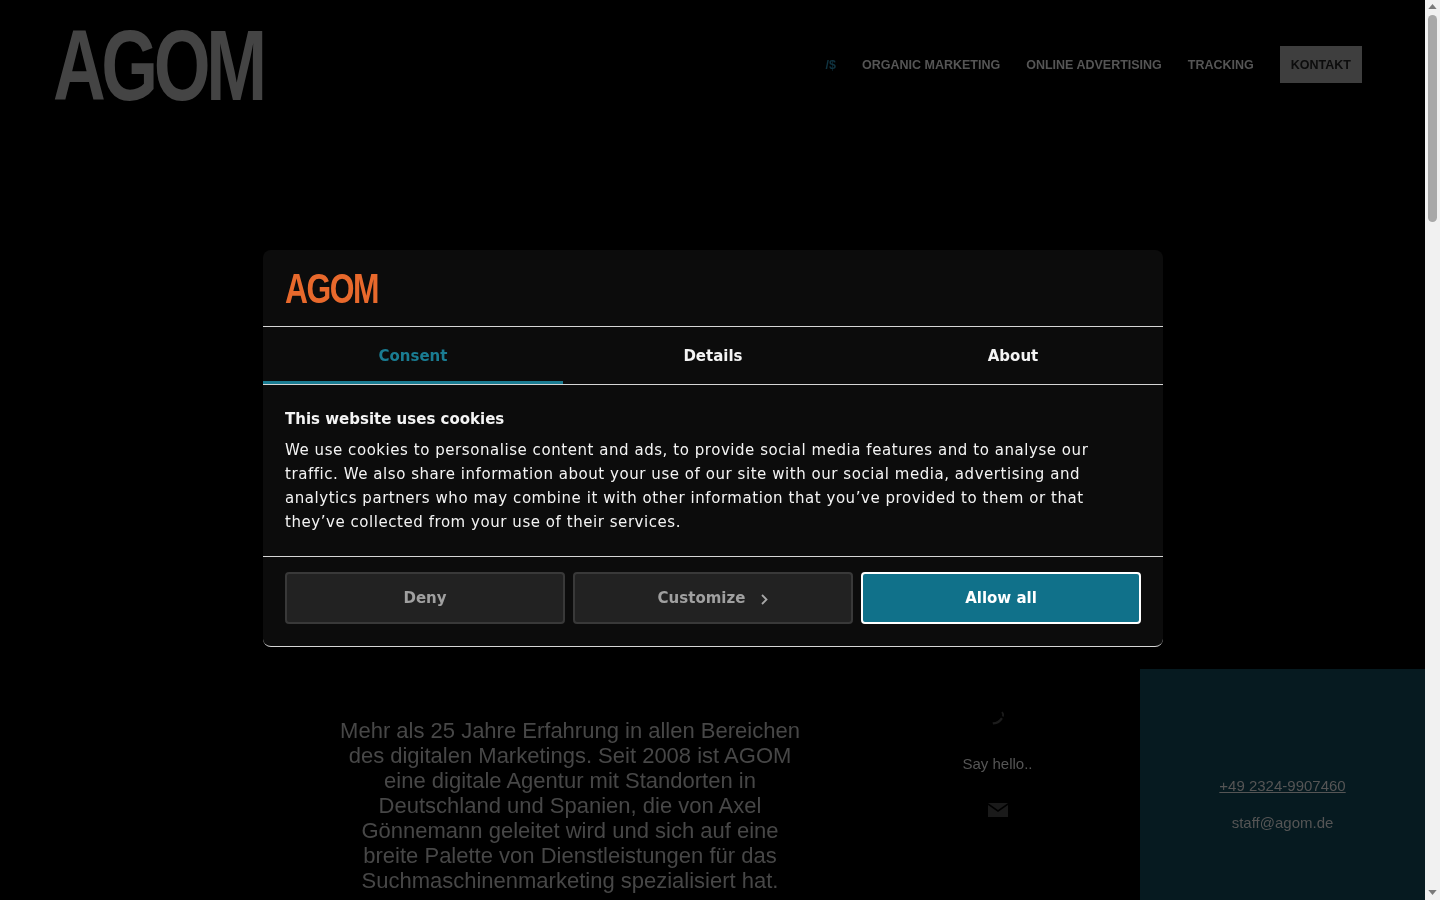 This screenshot has width=1440, height=900. Describe the element at coordinates (997, 764) in the screenshot. I see `say-hello-text: Say hello..` at that location.